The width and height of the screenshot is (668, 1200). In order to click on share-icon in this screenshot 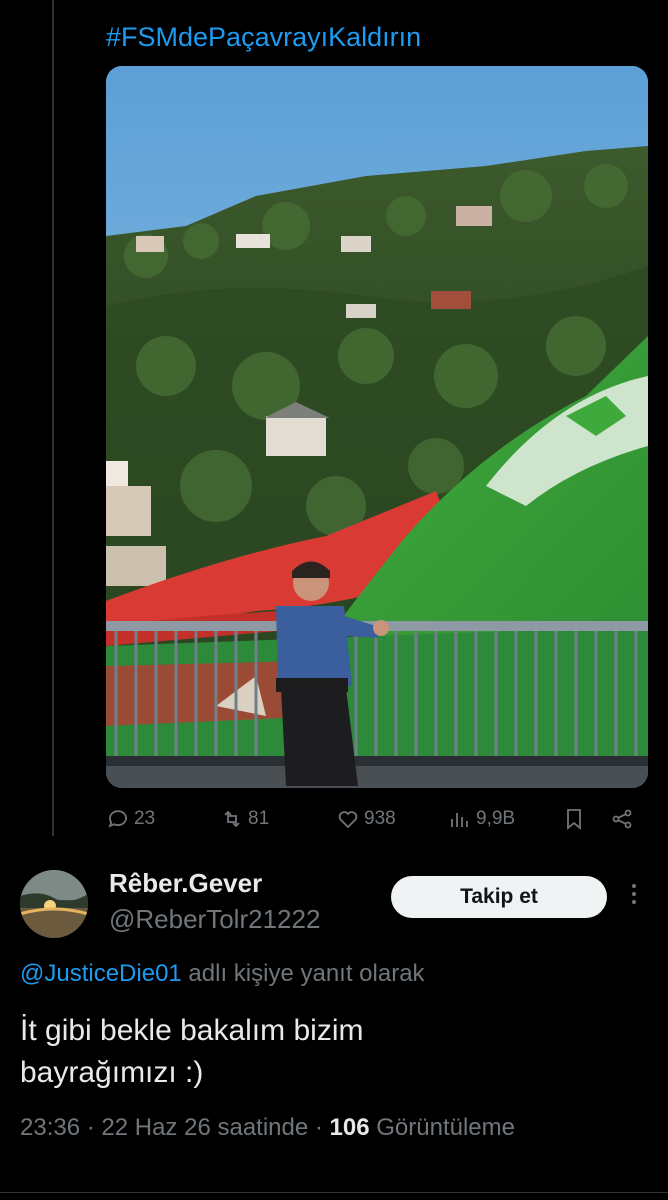, I will do `click(622, 819)`.